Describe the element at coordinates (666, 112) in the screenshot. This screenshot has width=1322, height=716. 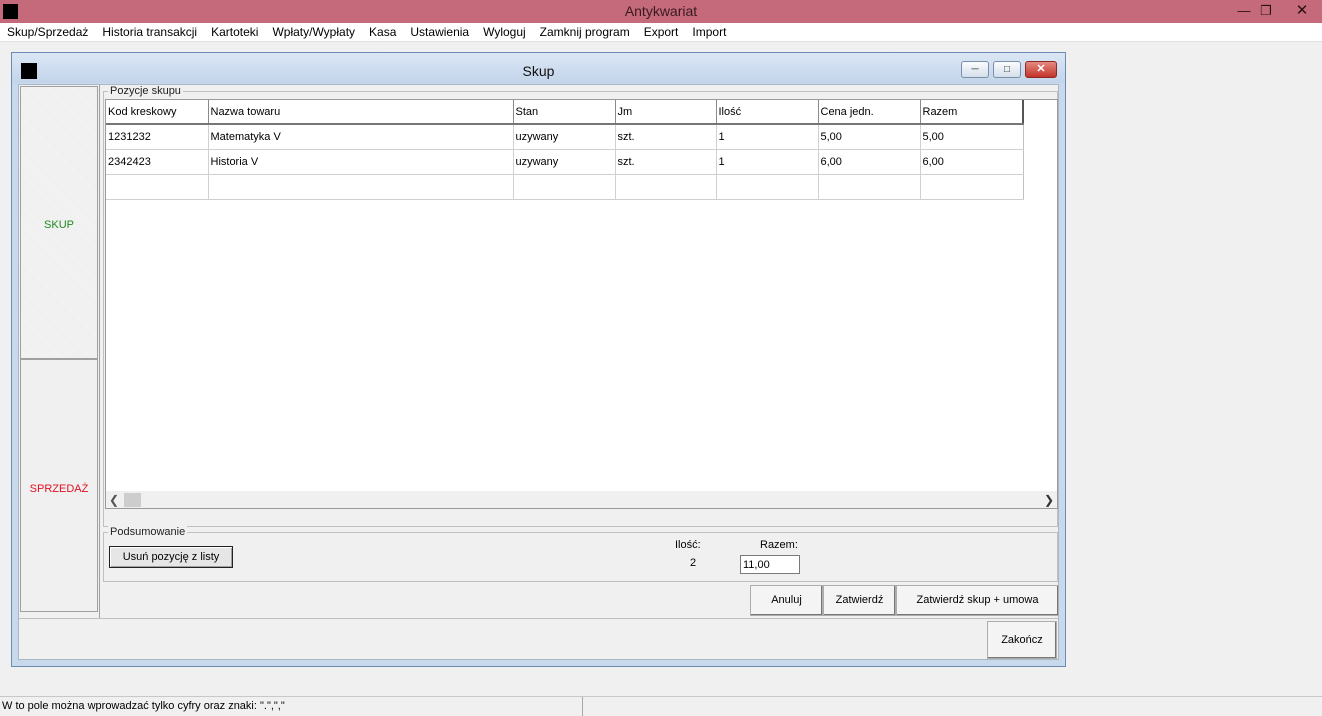
I see `column-header: Jm` at that location.